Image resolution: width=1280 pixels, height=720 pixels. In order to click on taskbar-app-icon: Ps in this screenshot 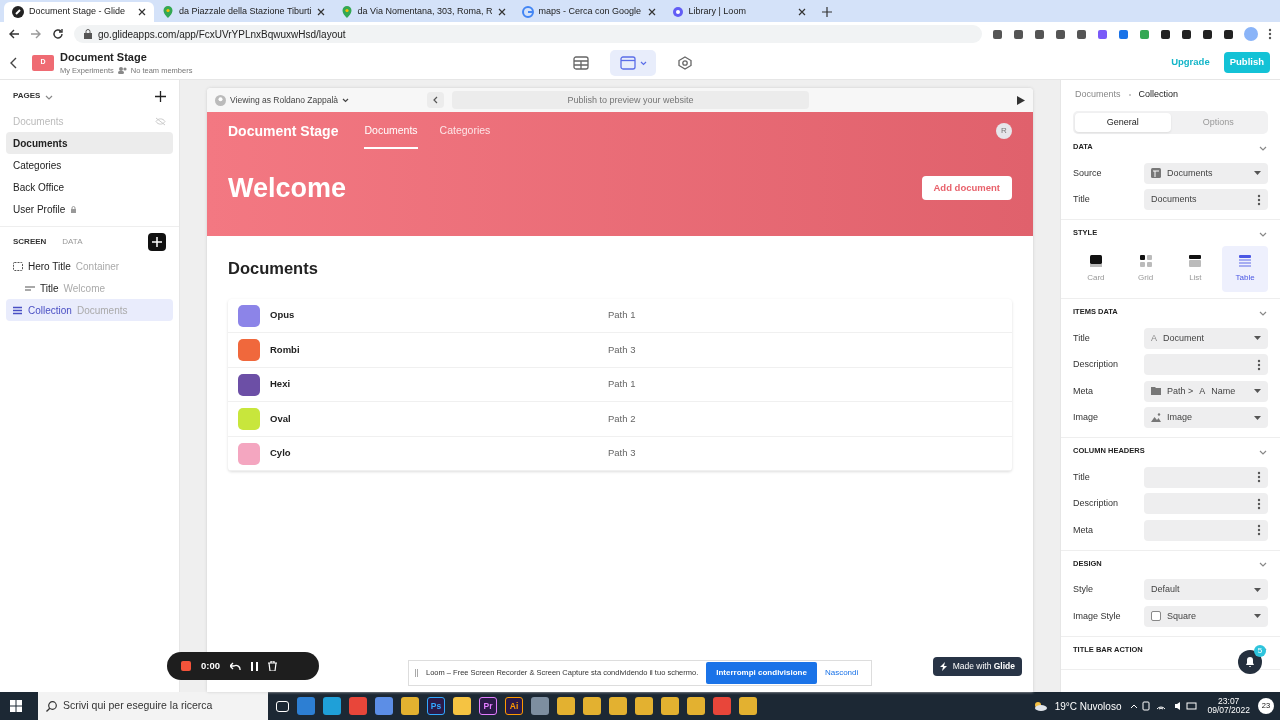, I will do `click(436, 706)`.